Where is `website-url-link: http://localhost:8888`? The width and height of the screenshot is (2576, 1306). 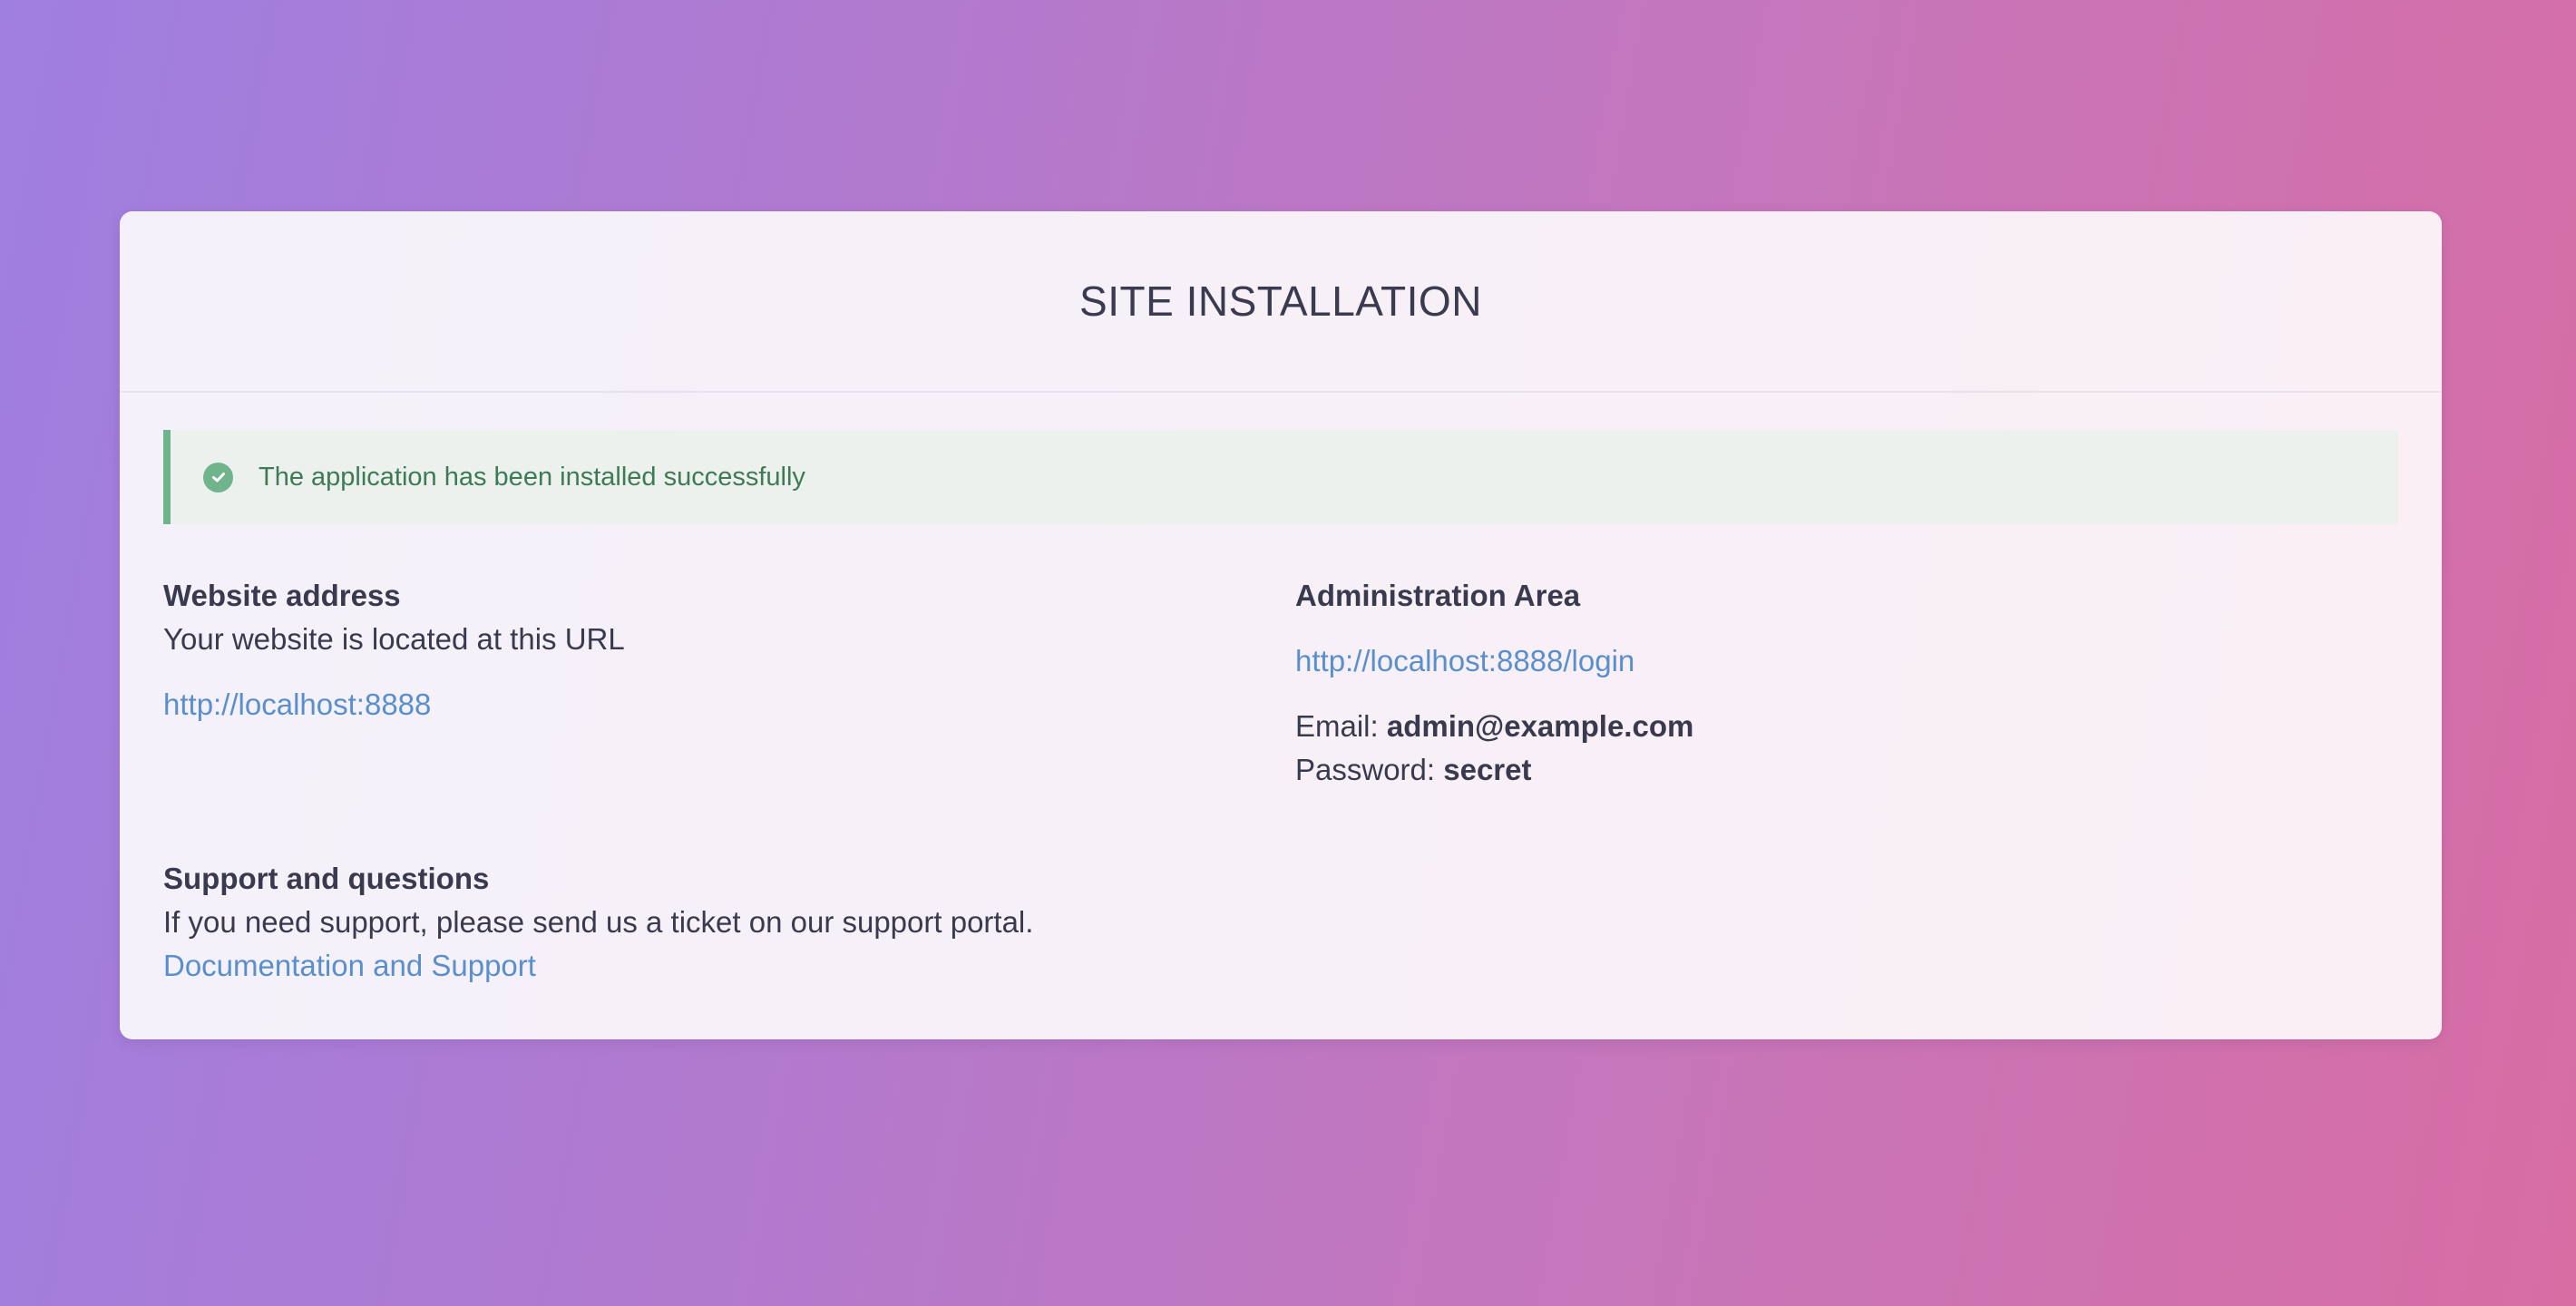
website-url-link: http://localhost:8888 is located at coordinates (707, 704).